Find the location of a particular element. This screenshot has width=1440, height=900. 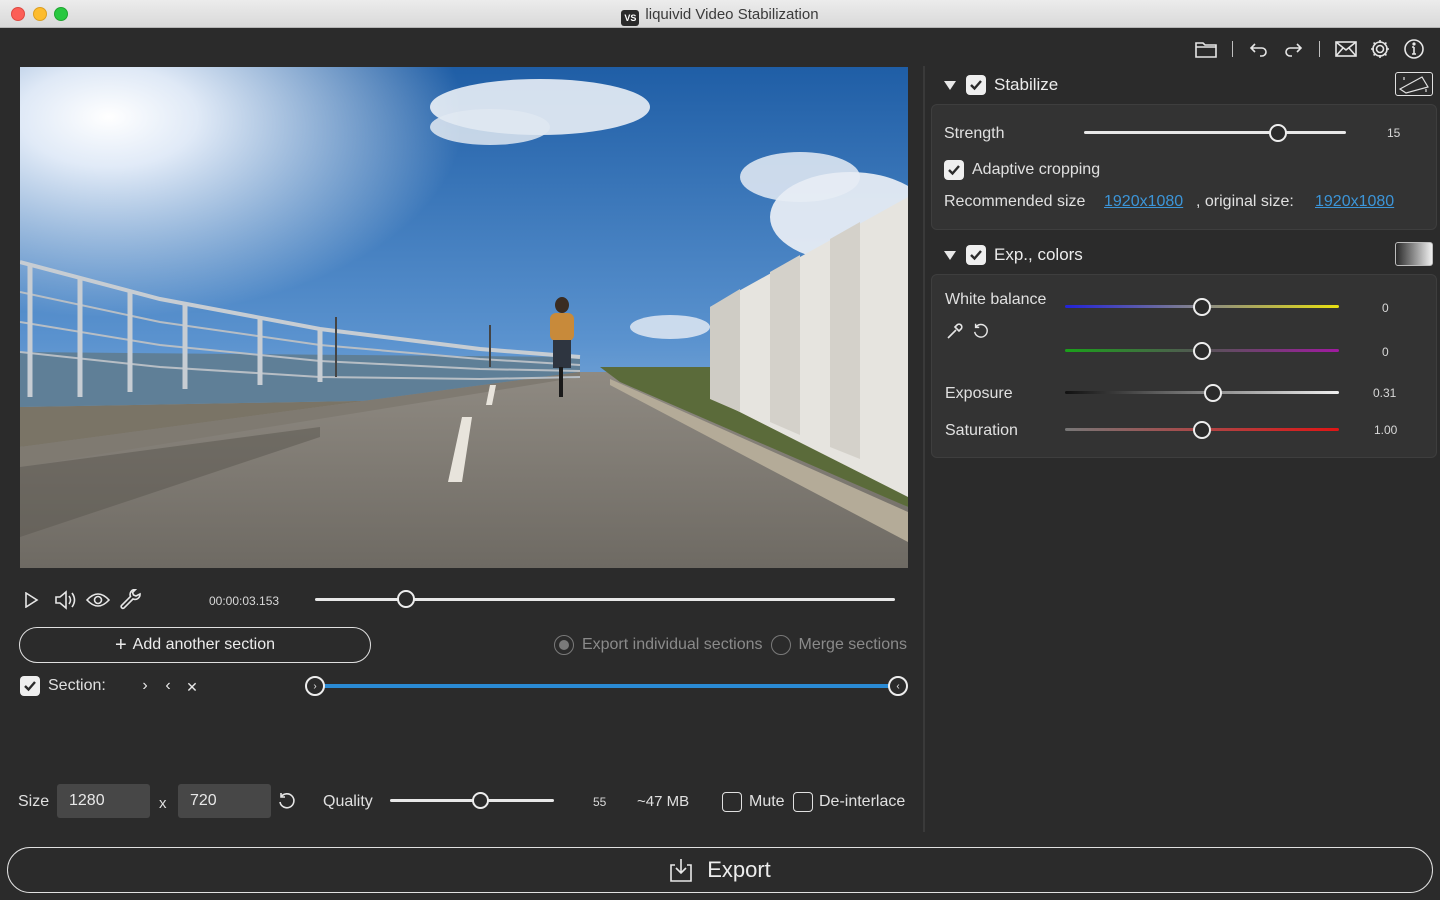

wb-green-magenta-thumb is located at coordinates (1202, 351).